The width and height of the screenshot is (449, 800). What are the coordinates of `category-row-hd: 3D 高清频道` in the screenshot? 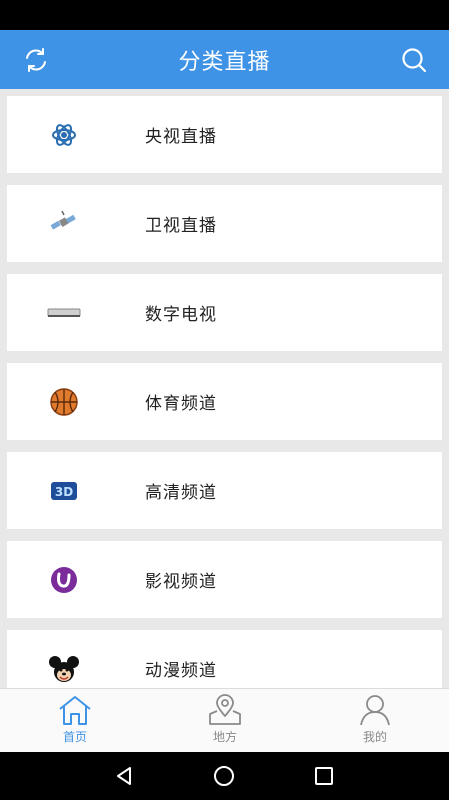 It's located at (224, 490).